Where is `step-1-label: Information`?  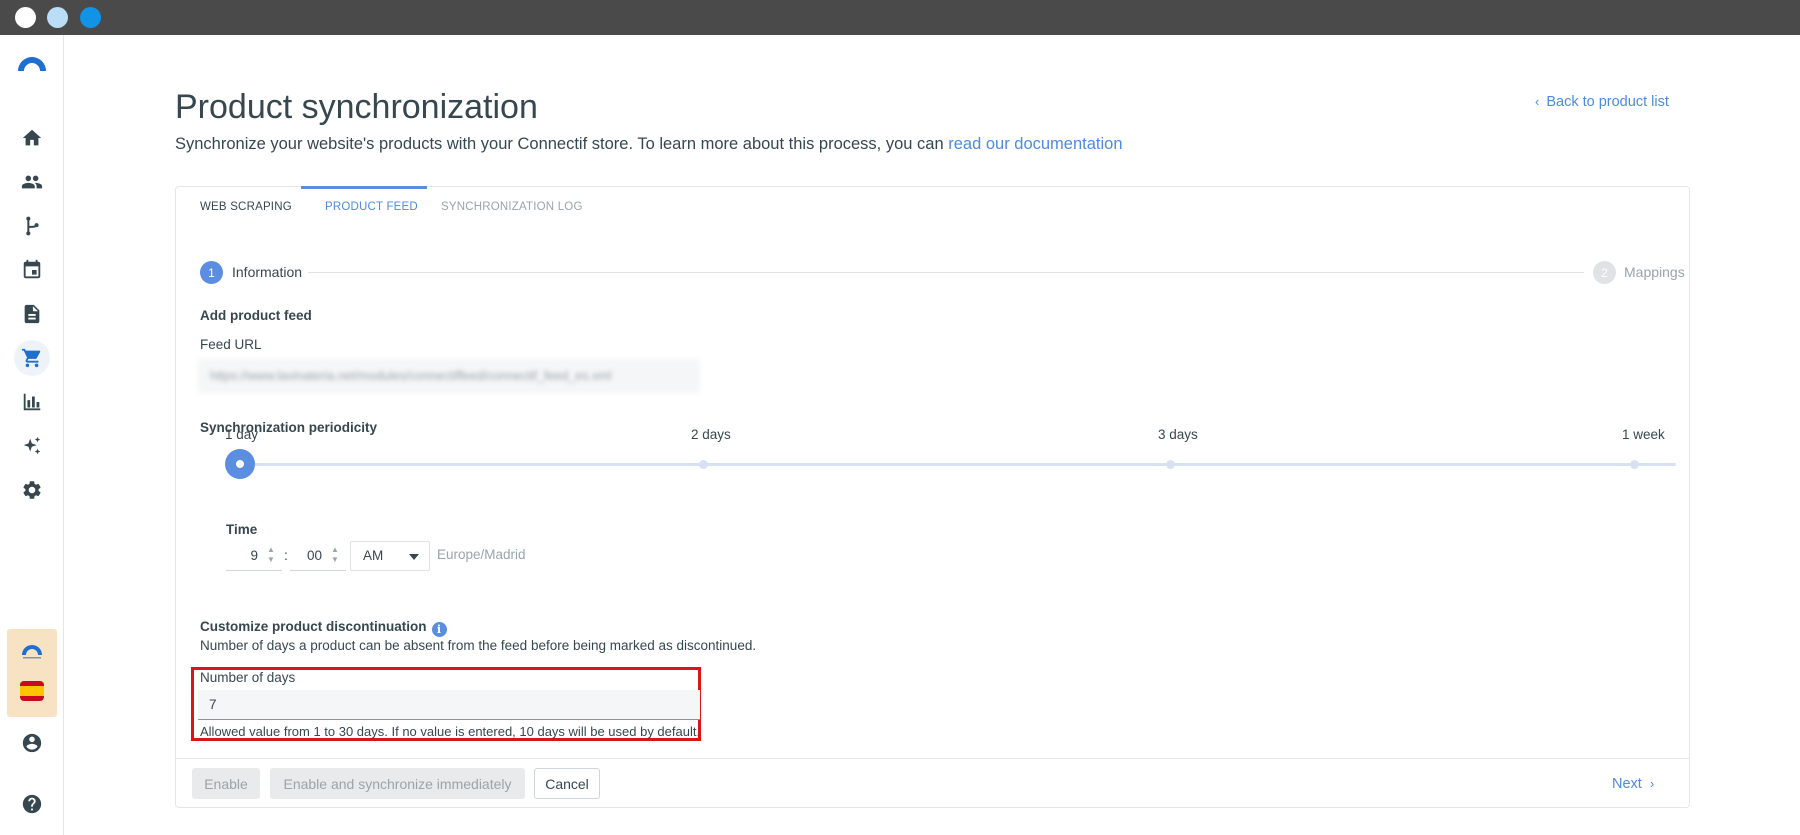 step-1-label: Information is located at coordinates (267, 272).